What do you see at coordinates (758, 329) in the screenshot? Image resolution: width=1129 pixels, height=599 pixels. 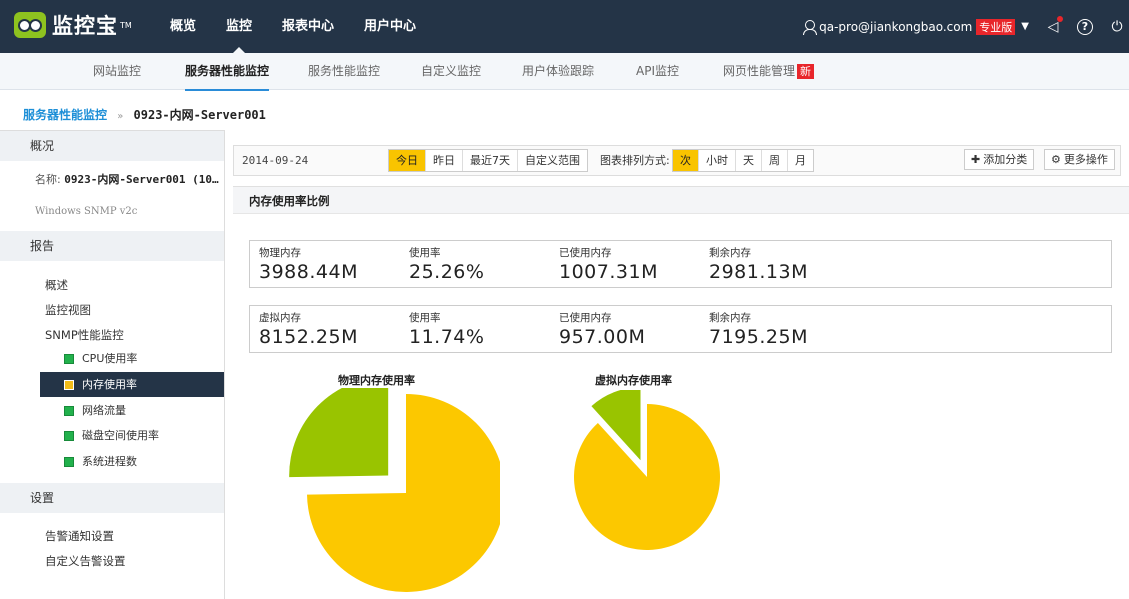 I see `stat-virtual-free: 剩余内存 7195.25M` at bounding box center [758, 329].